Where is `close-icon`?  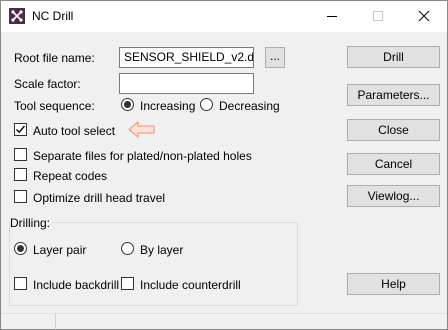
close-icon is located at coordinates (424, 16).